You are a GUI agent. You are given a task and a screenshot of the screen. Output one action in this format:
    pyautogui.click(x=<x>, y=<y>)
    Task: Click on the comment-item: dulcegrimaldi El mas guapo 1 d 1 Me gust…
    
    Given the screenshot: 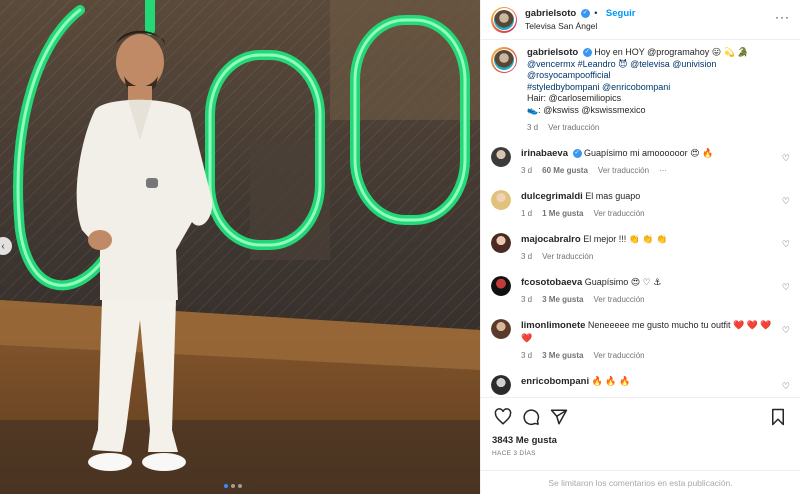 What is the action you would take?
    pyautogui.click(x=640, y=204)
    